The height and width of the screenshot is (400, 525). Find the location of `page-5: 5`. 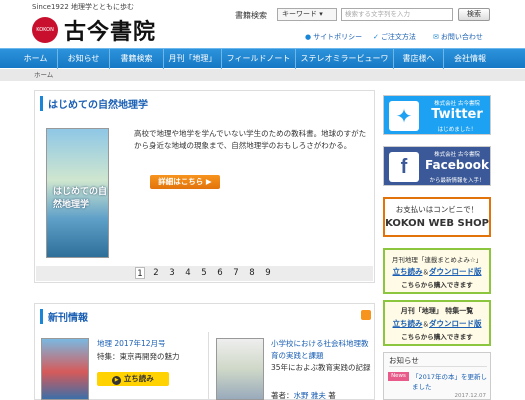

page-5: 5 is located at coordinates (204, 273).